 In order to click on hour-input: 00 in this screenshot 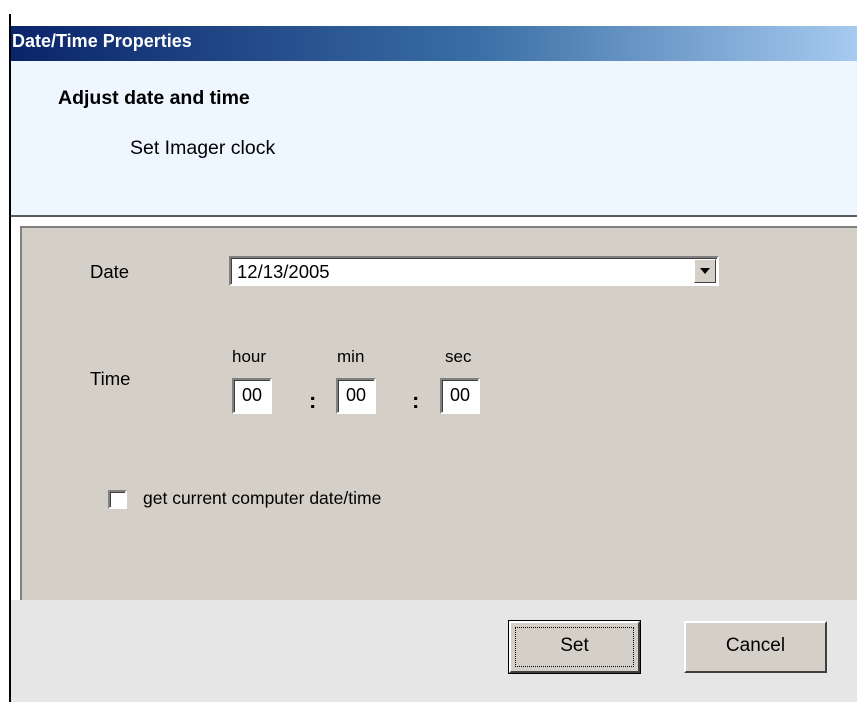, I will do `click(252, 396)`.